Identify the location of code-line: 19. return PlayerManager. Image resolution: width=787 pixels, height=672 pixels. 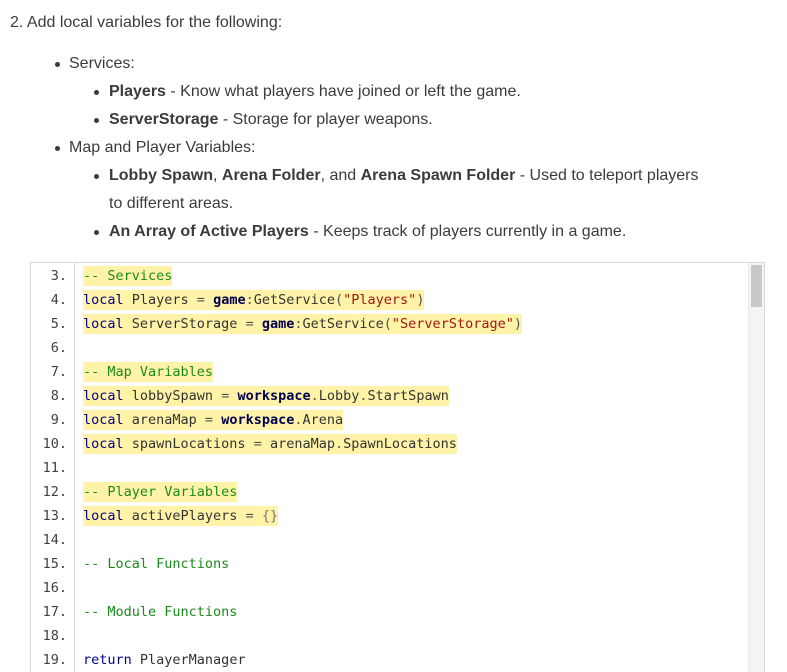
(390, 660).